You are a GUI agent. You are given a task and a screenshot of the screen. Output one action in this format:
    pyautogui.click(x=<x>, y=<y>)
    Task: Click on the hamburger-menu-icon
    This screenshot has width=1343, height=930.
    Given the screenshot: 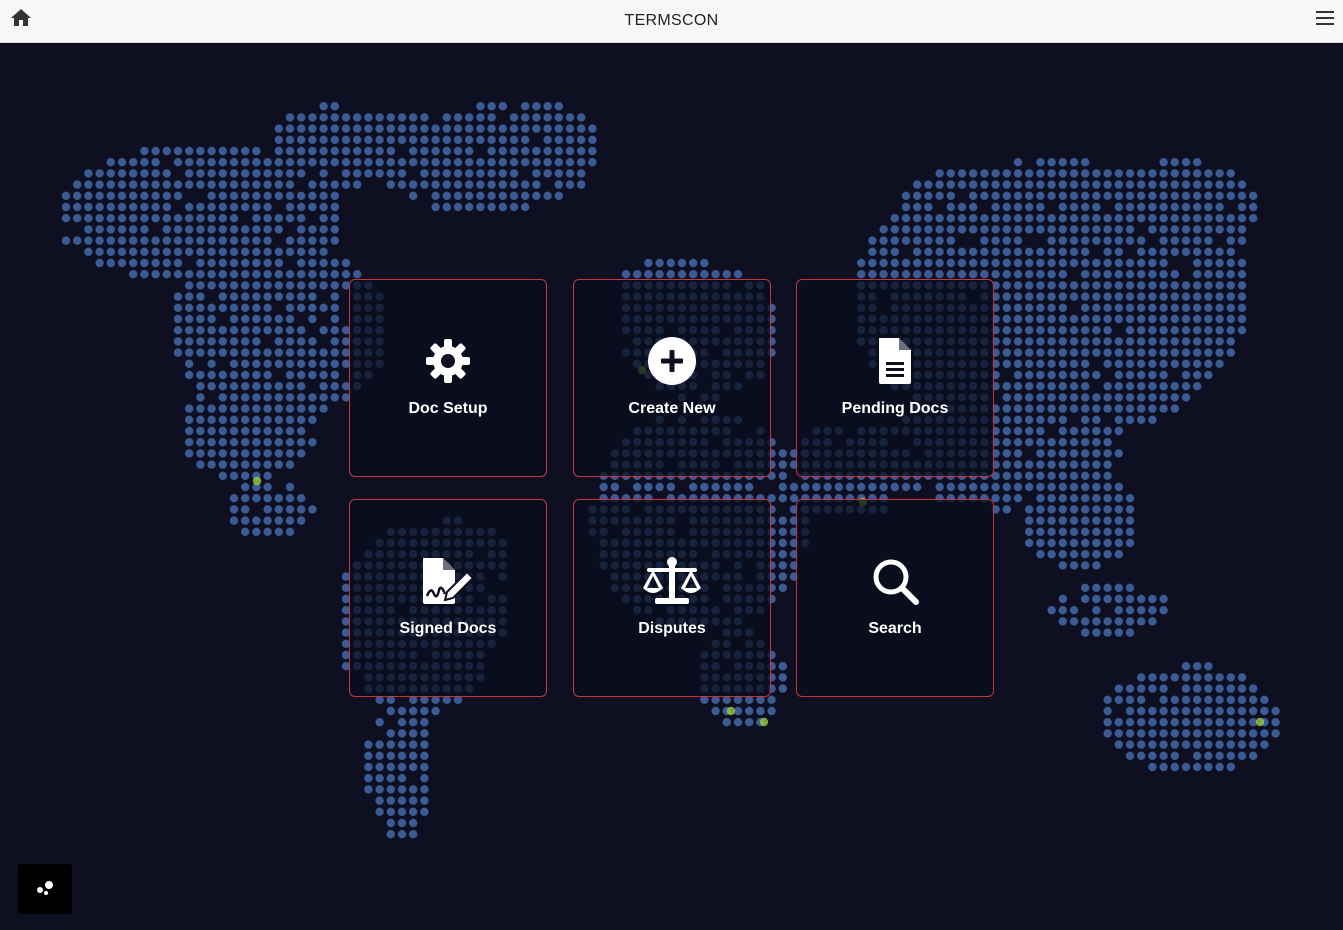 What is the action you would take?
    pyautogui.click(x=1325, y=18)
    